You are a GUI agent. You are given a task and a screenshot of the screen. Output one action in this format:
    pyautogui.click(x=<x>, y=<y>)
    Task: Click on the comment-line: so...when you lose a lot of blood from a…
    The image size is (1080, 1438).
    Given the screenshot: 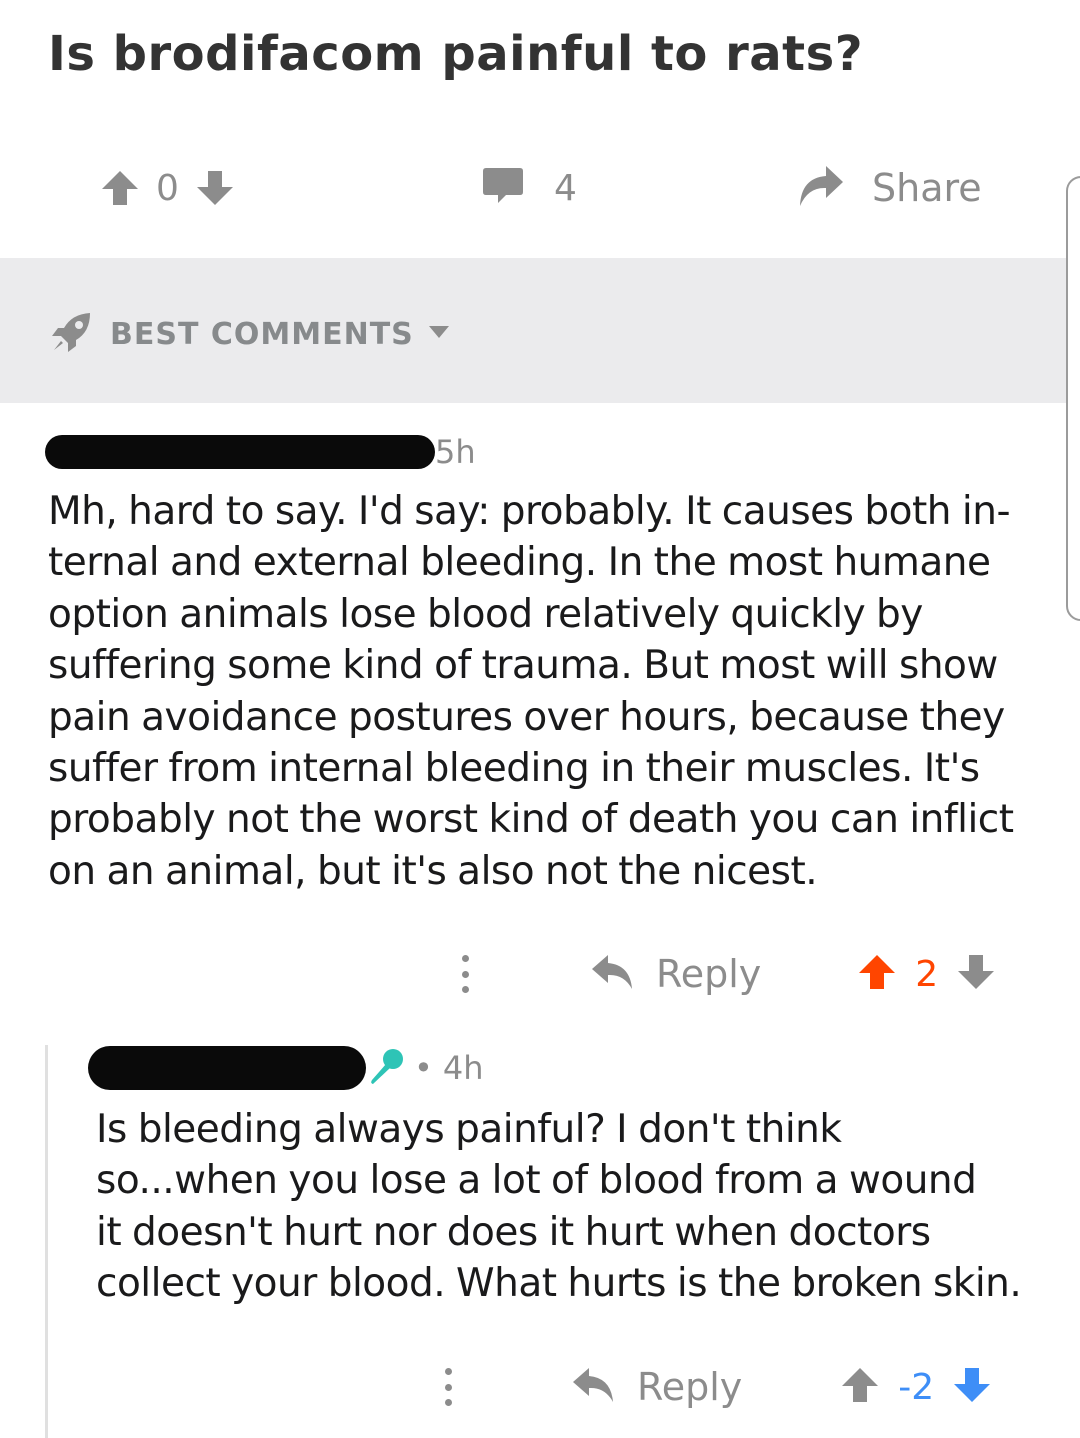 What is the action you would take?
    pyautogui.click(x=536, y=1181)
    